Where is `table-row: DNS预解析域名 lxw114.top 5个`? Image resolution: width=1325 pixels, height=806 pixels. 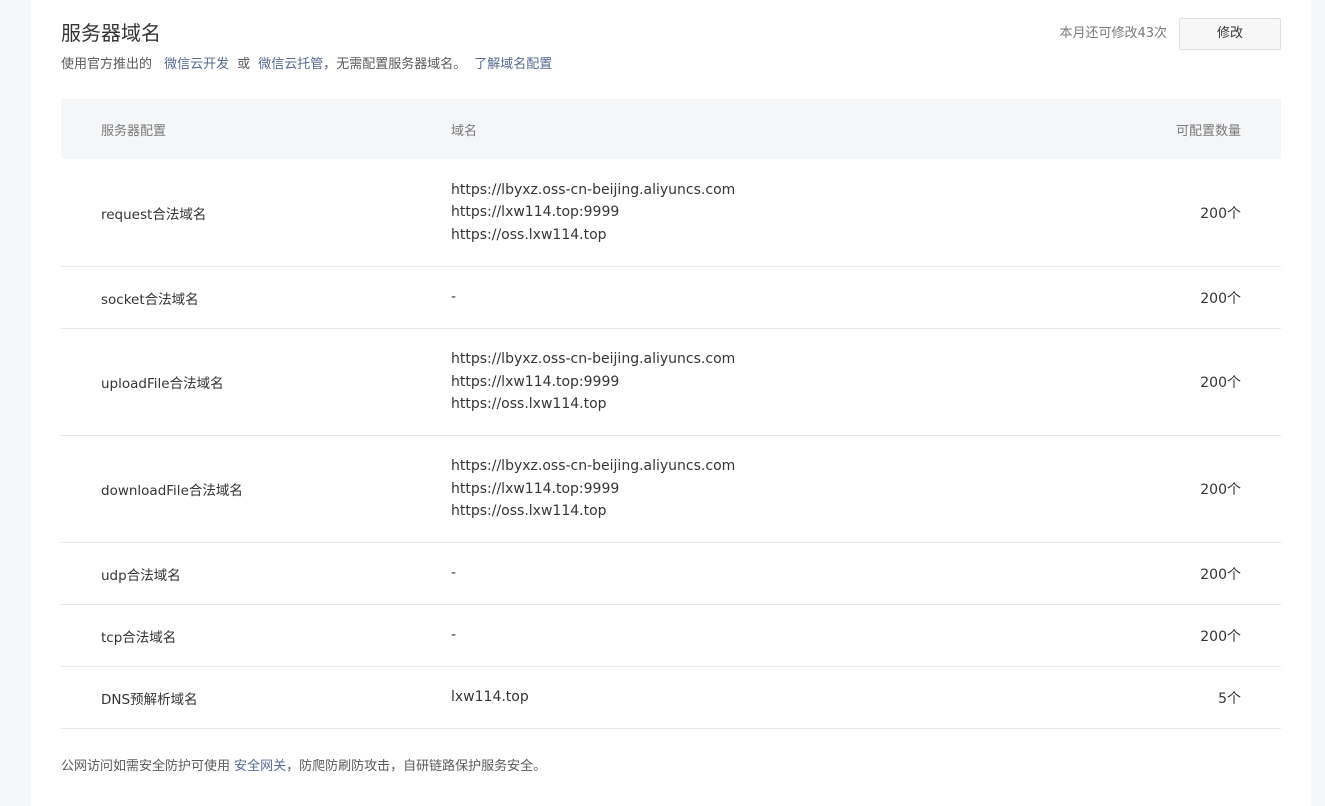 table-row: DNS预解析域名 lxw114.top 5个 is located at coordinates (671, 698).